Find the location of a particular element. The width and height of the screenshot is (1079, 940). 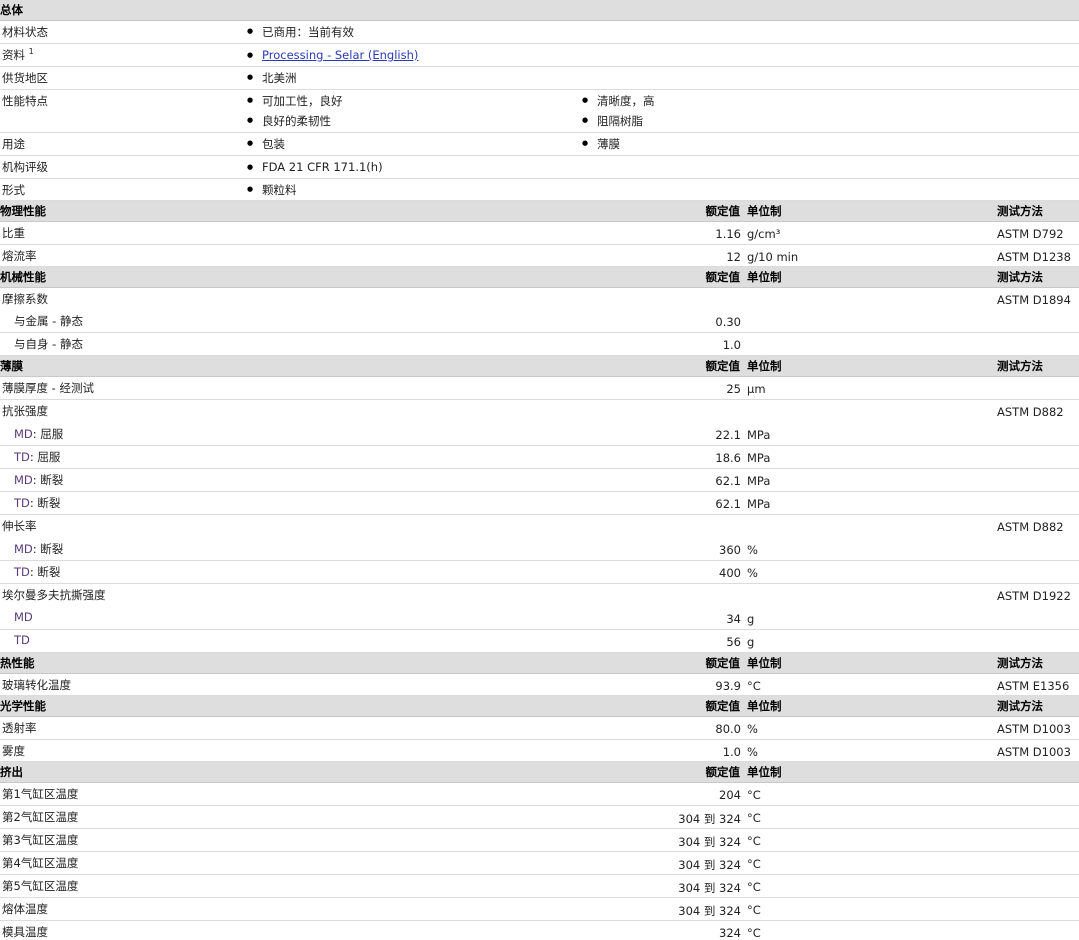

value: 25 is located at coordinates (733, 389).